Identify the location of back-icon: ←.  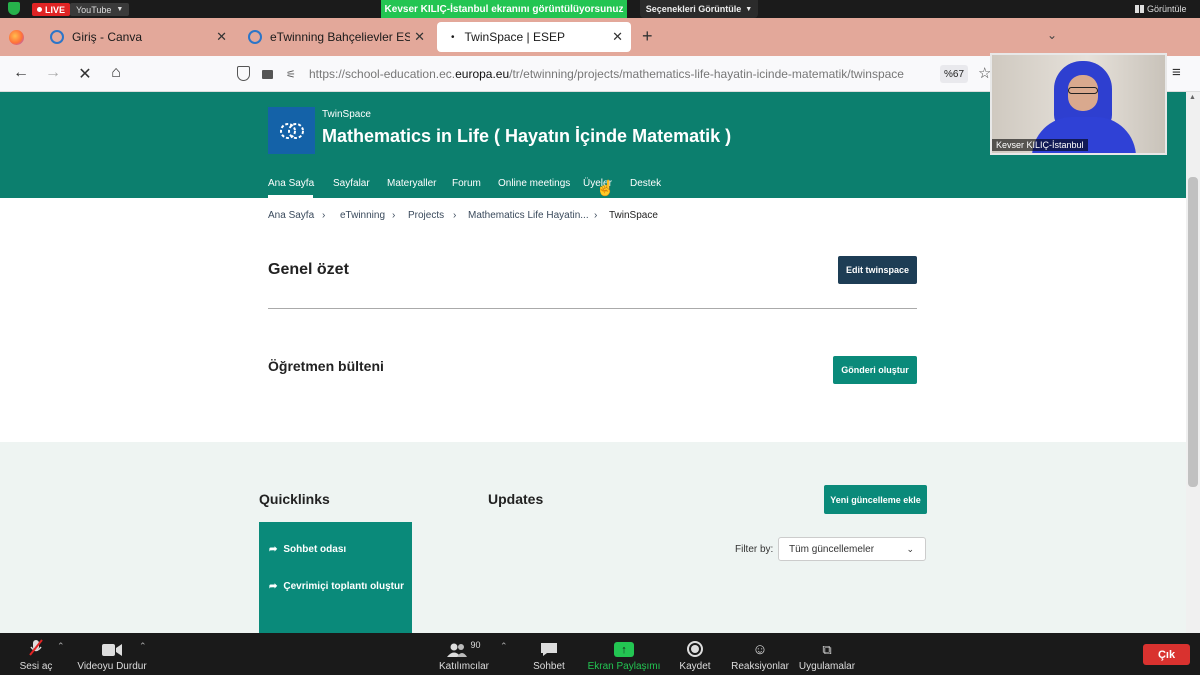
(21, 73).